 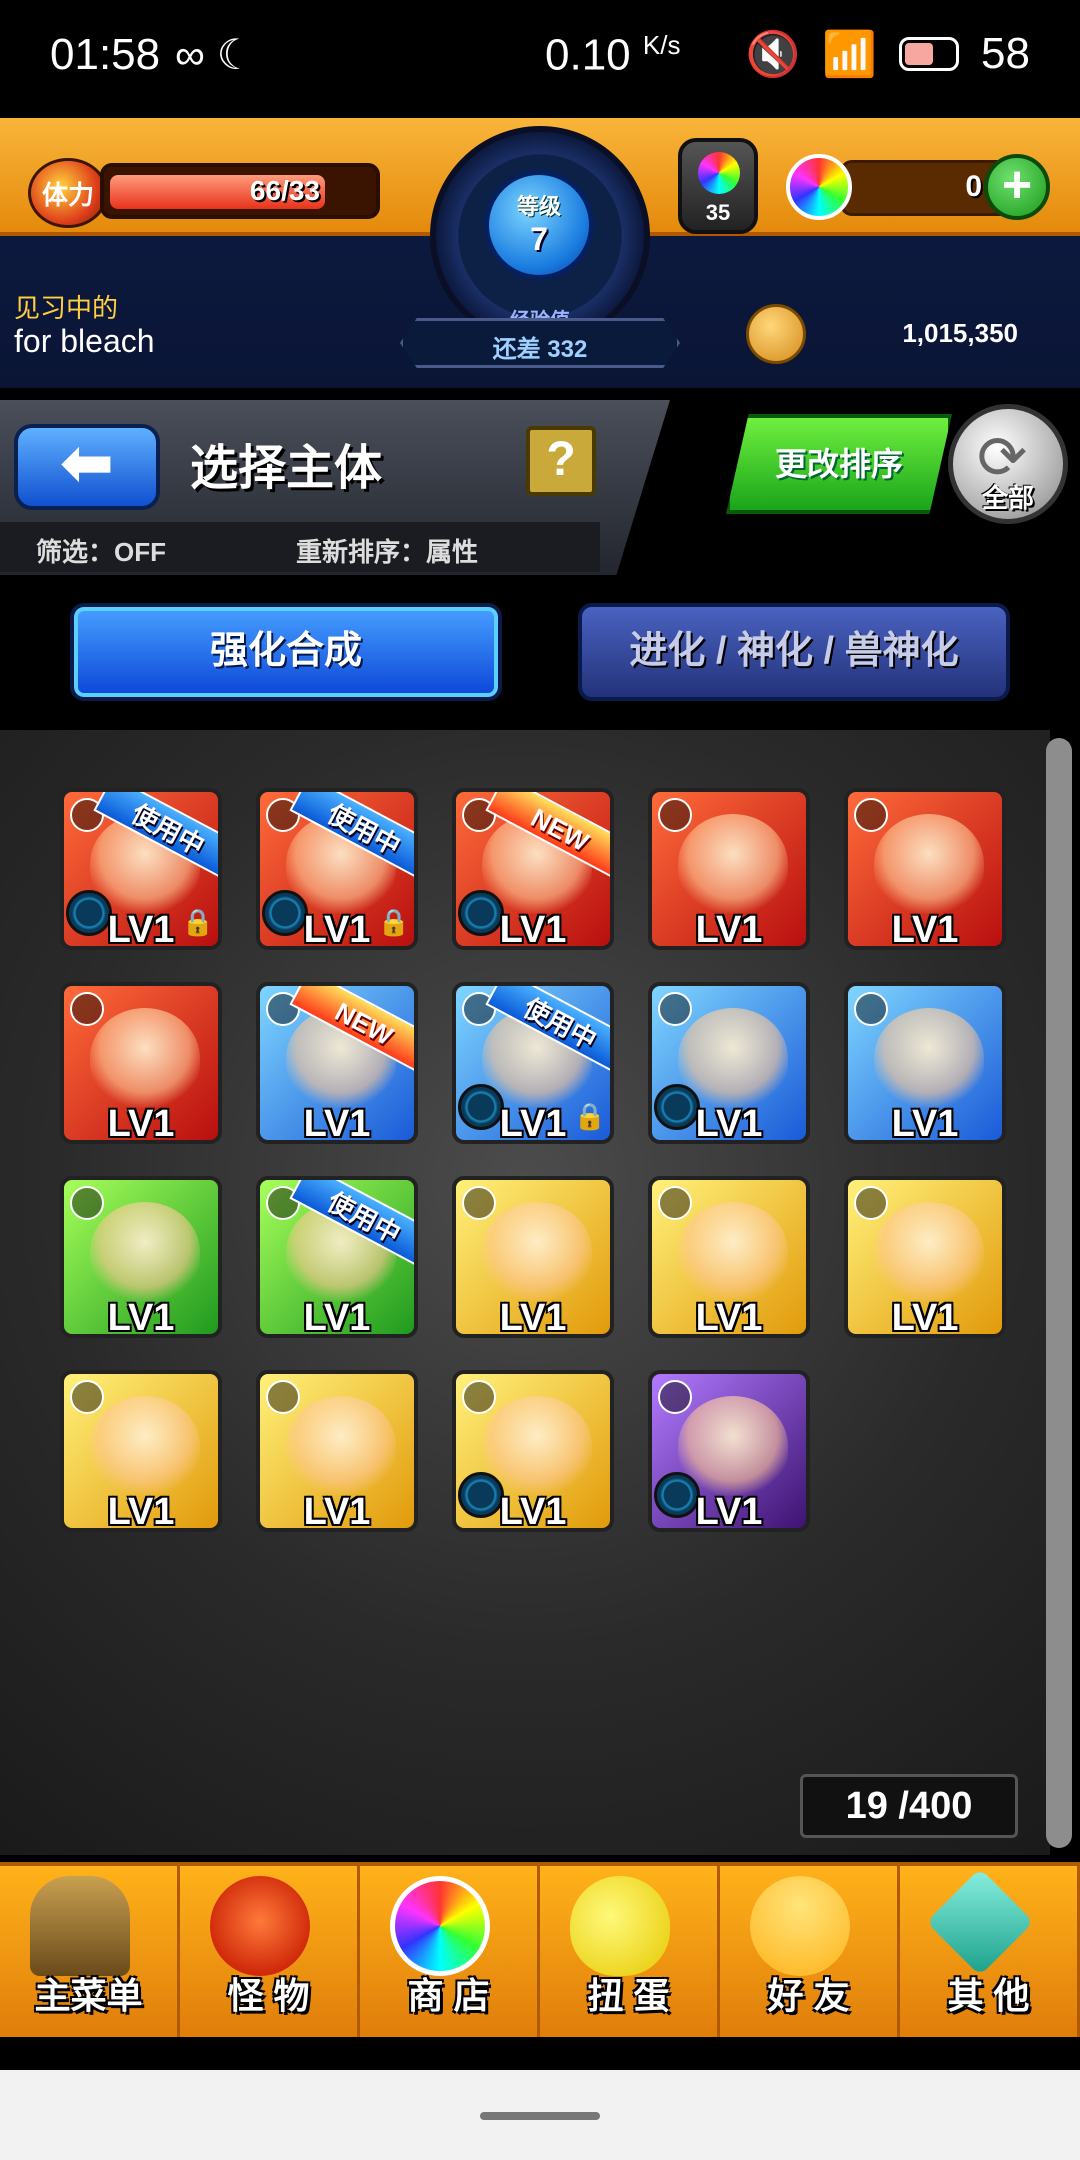 I want to click on system-bar-strip, so click(x=540, y=2055).